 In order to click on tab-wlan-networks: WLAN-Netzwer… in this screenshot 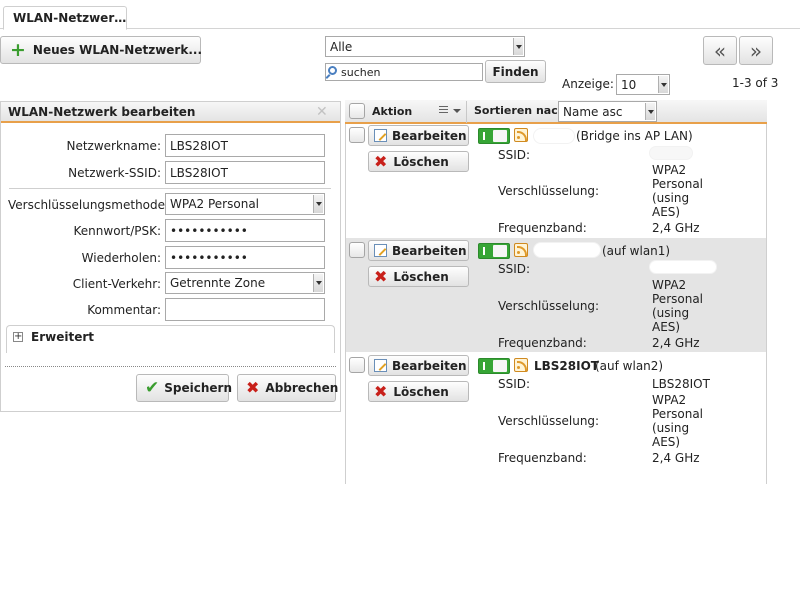, I will do `click(65, 18)`.